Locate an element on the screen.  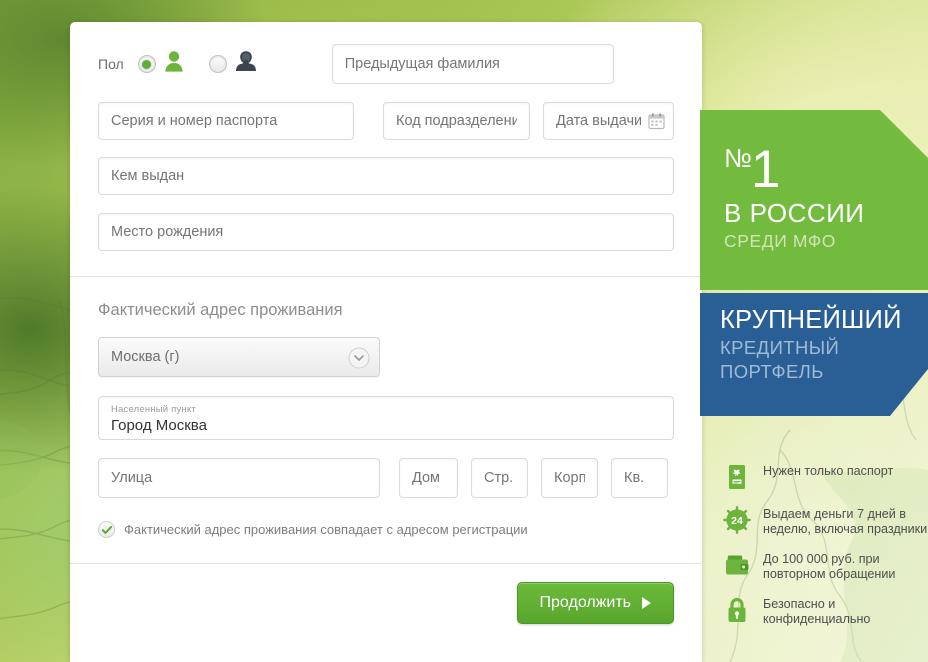
form-footer: Продолжить is located at coordinates (386, 594).